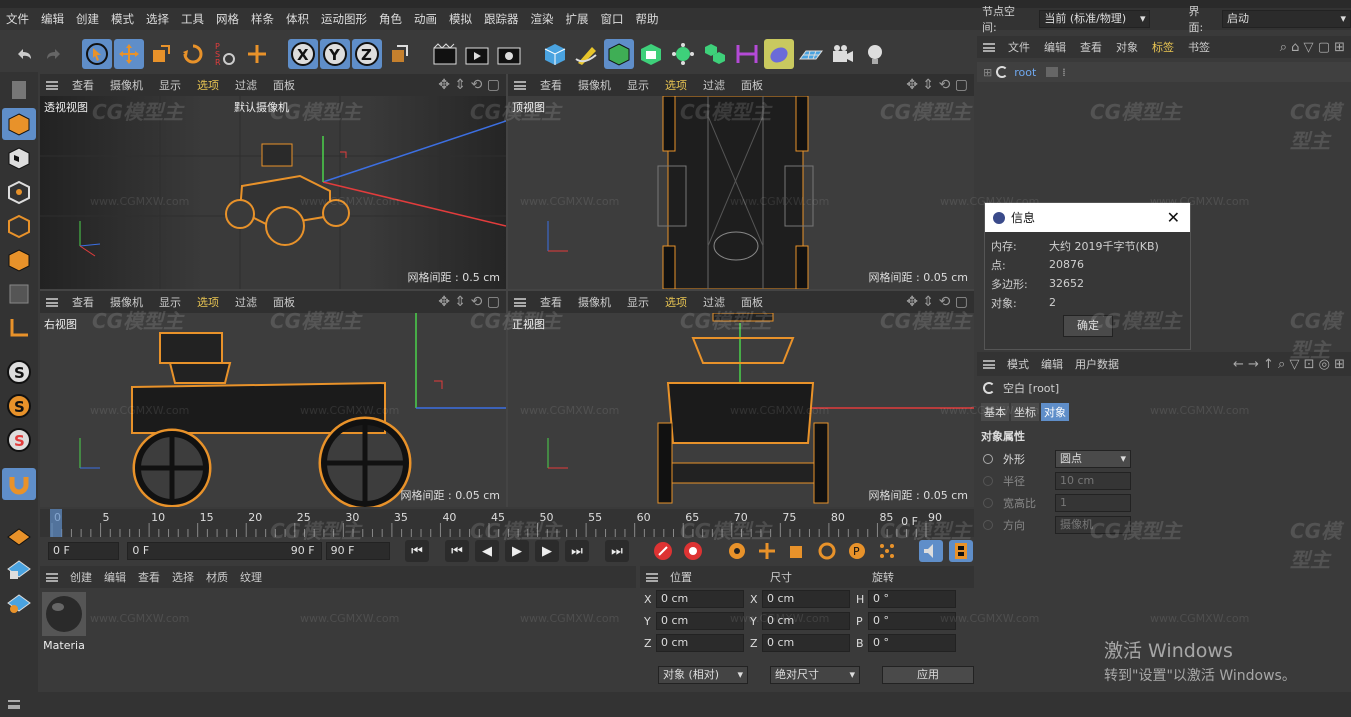 The image size is (1351, 717). I want to click on make-editable-icon, so click(19, 90).